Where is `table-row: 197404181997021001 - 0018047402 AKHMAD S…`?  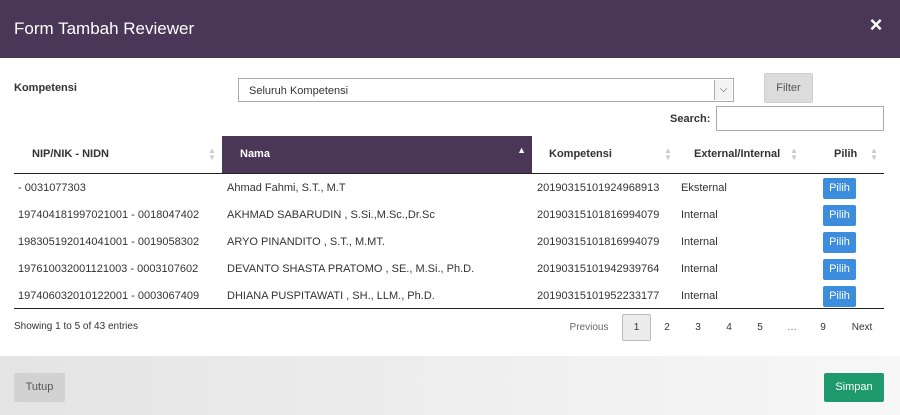
table-row: 197404181997021001 - 0018047402 AKHMAD S… is located at coordinates (449, 215).